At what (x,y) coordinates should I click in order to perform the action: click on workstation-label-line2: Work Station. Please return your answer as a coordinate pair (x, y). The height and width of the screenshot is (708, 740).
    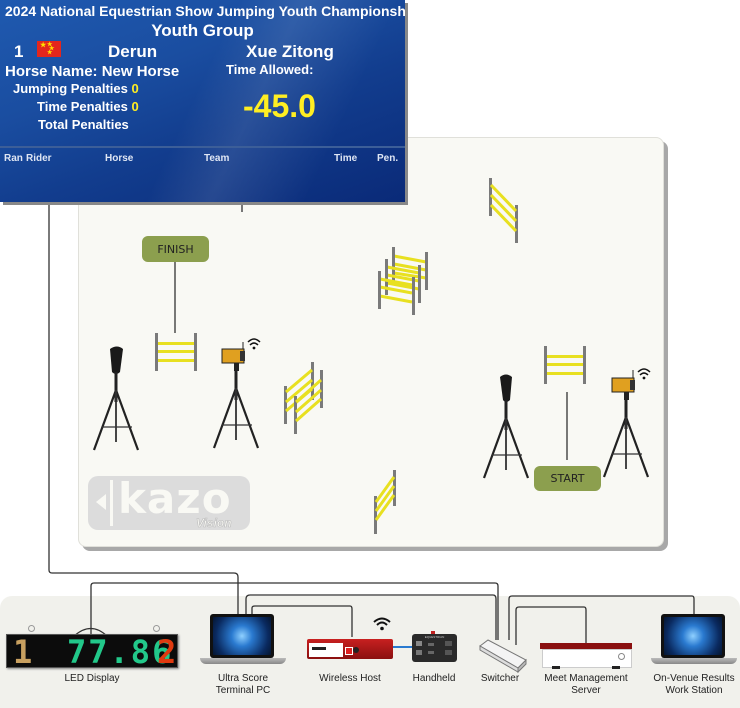
    Looking at the image, I should click on (694, 690).